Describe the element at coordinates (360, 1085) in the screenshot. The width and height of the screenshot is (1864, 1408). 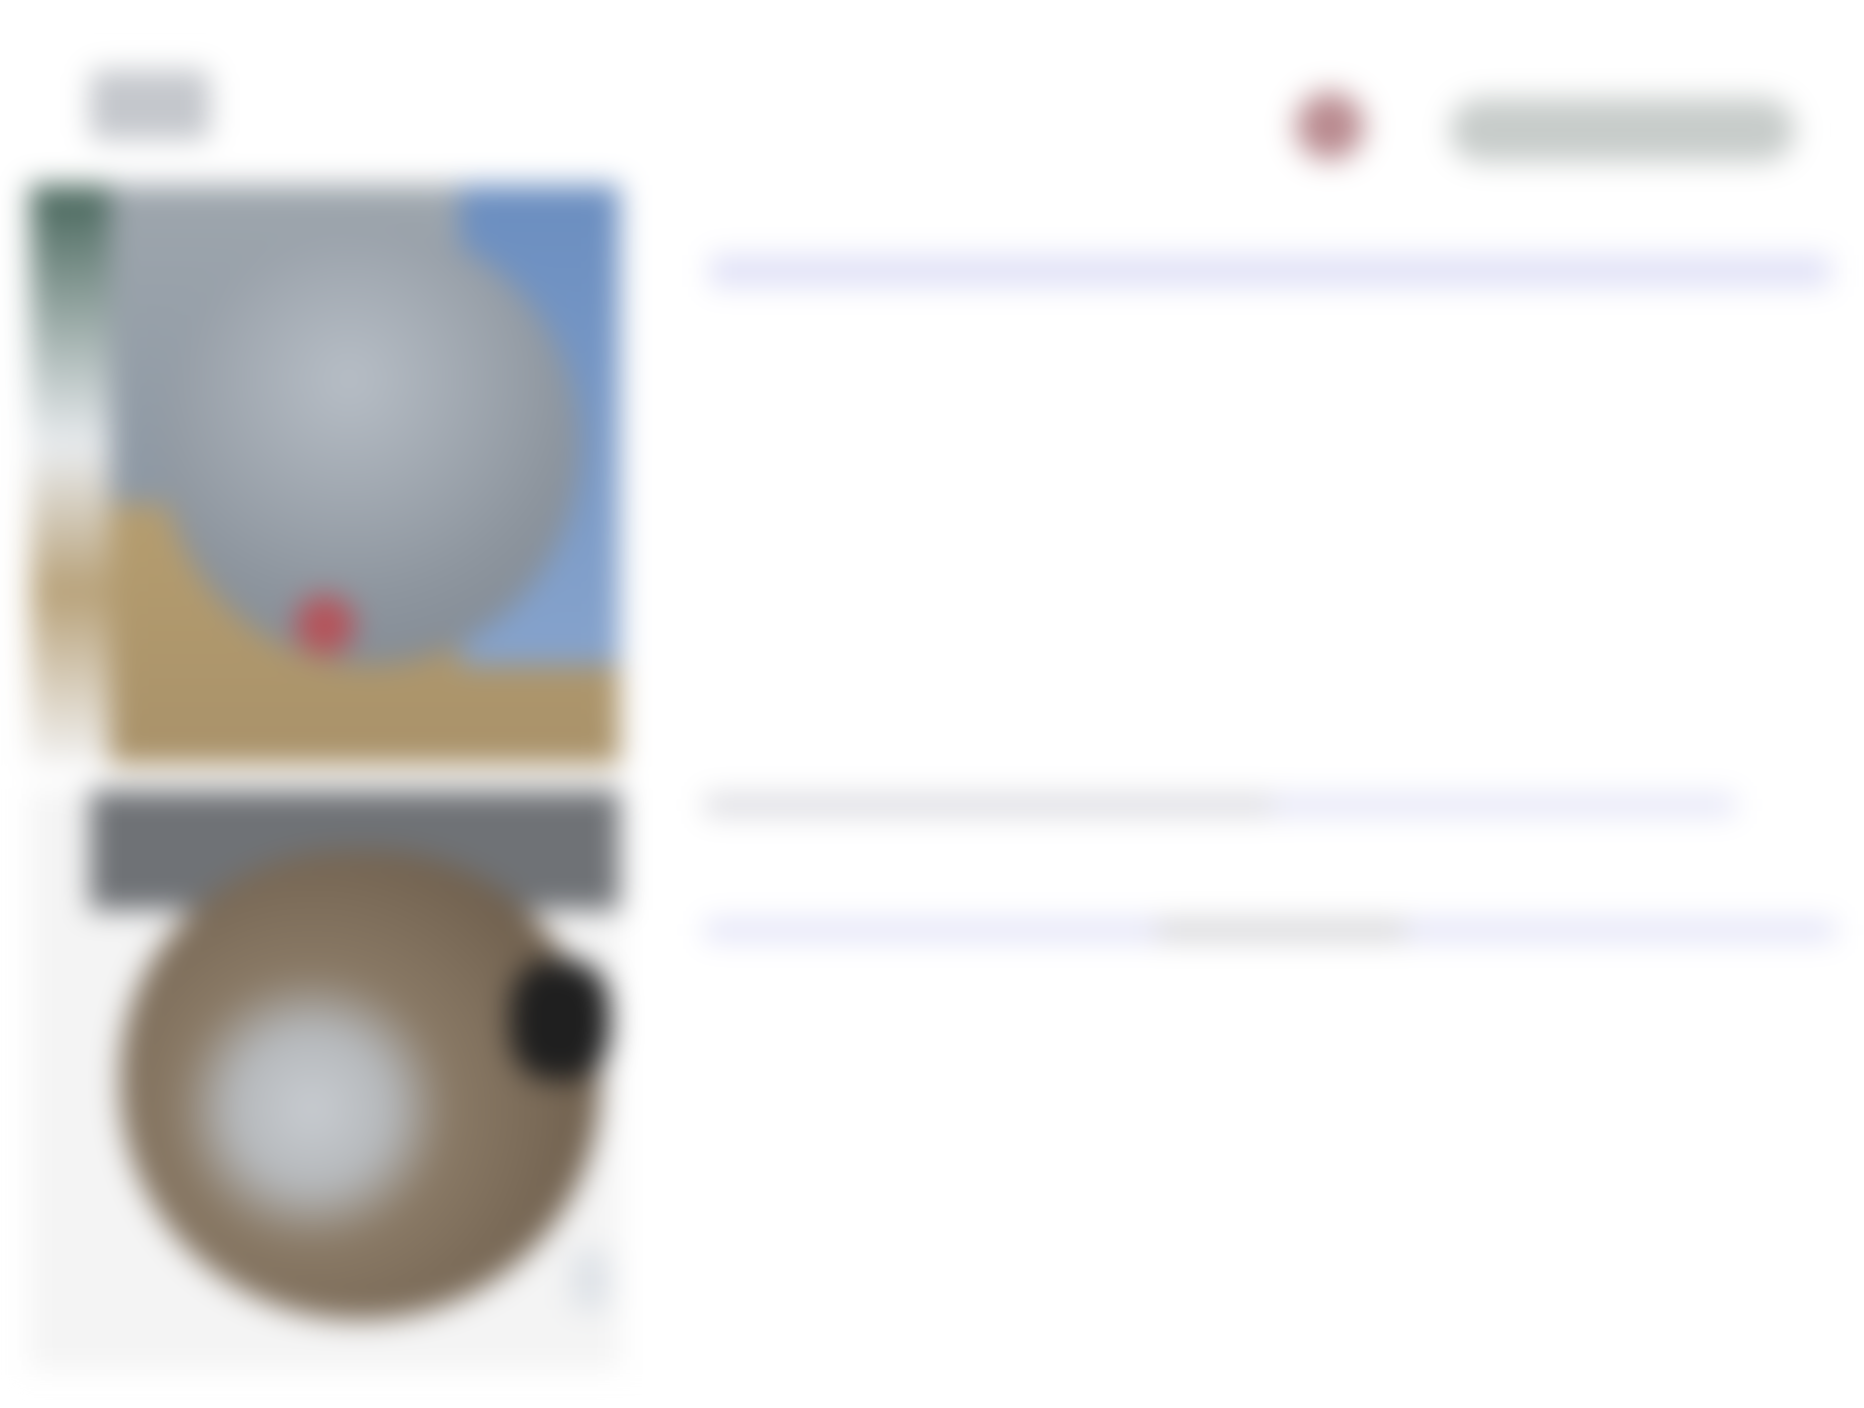
I see `animal-face` at that location.